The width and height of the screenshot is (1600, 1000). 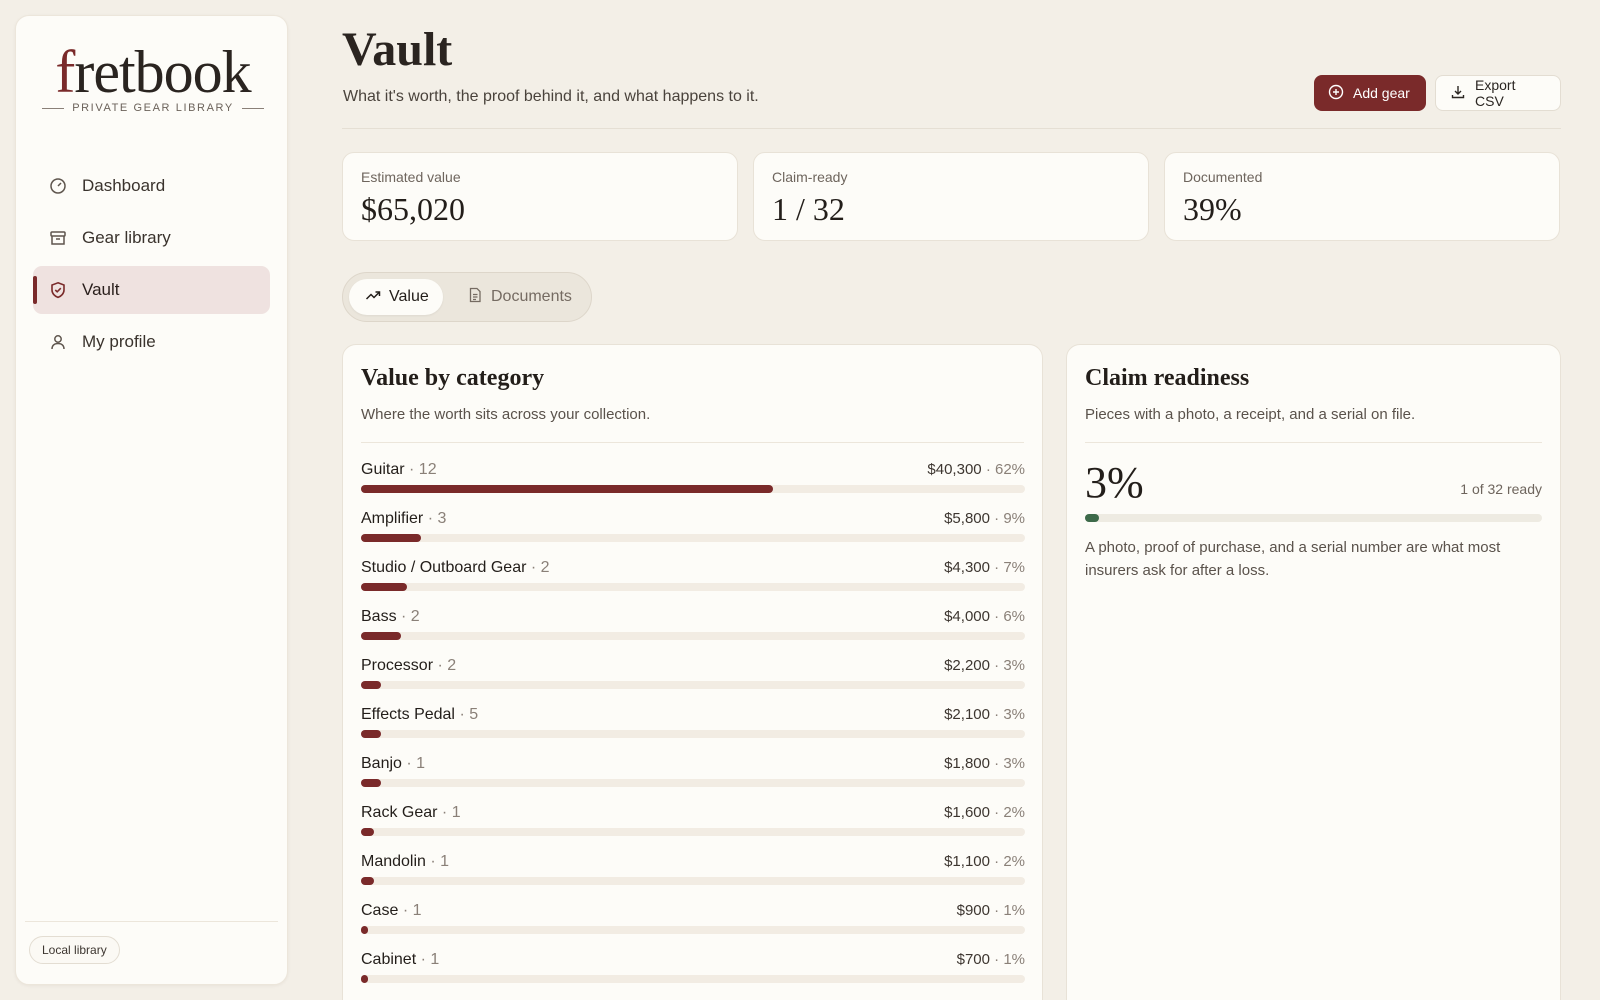 I want to click on tab-label: Documents, so click(x=531, y=296).